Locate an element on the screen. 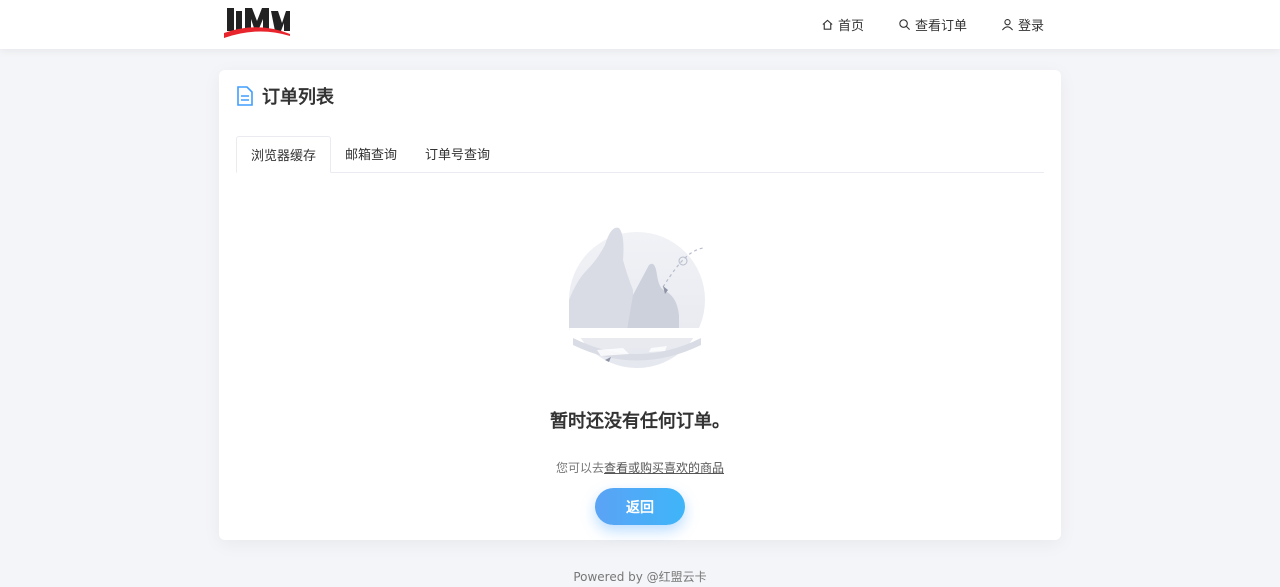 The width and height of the screenshot is (1280, 587). empty-state-title: 暂时还没有任何订单。 is located at coordinates (640, 421).